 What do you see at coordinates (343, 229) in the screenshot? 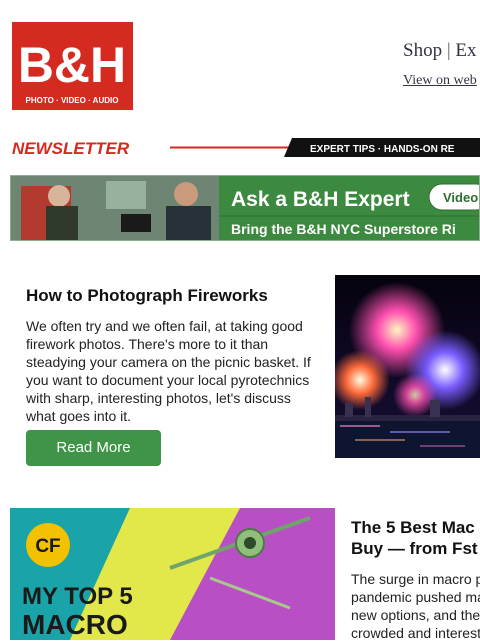
I see `banner-subline: Bring the B&H NYC Superstore Ri` at bounding box center [343, 229].